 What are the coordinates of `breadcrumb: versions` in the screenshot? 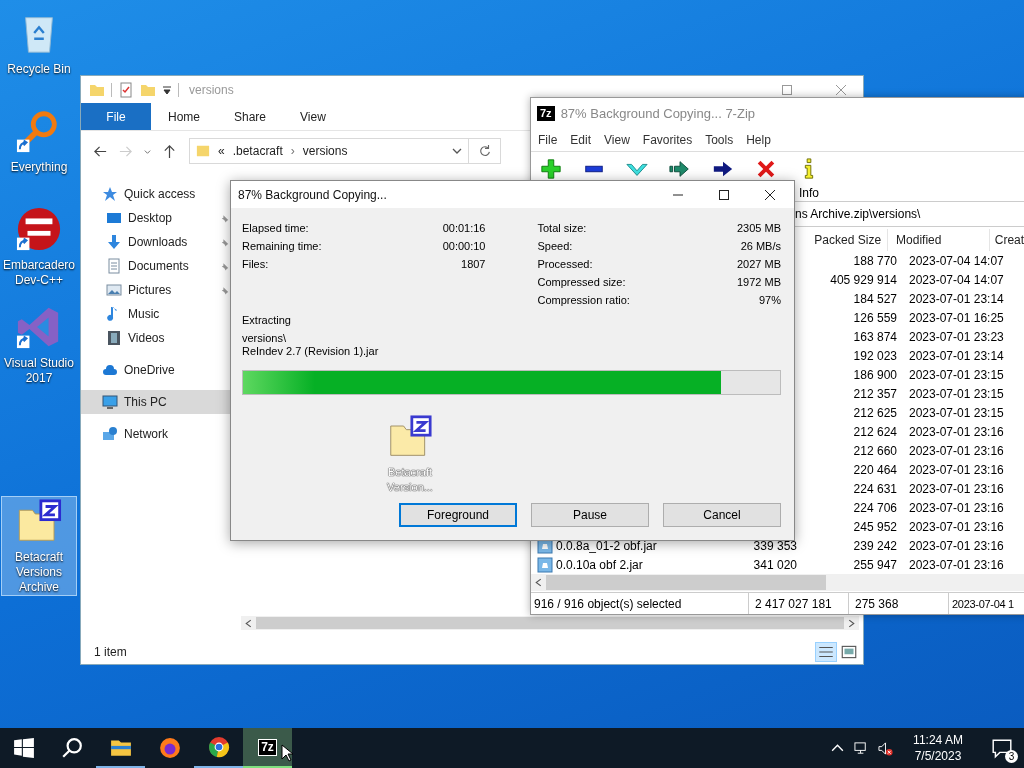 It's located at (325, 151).